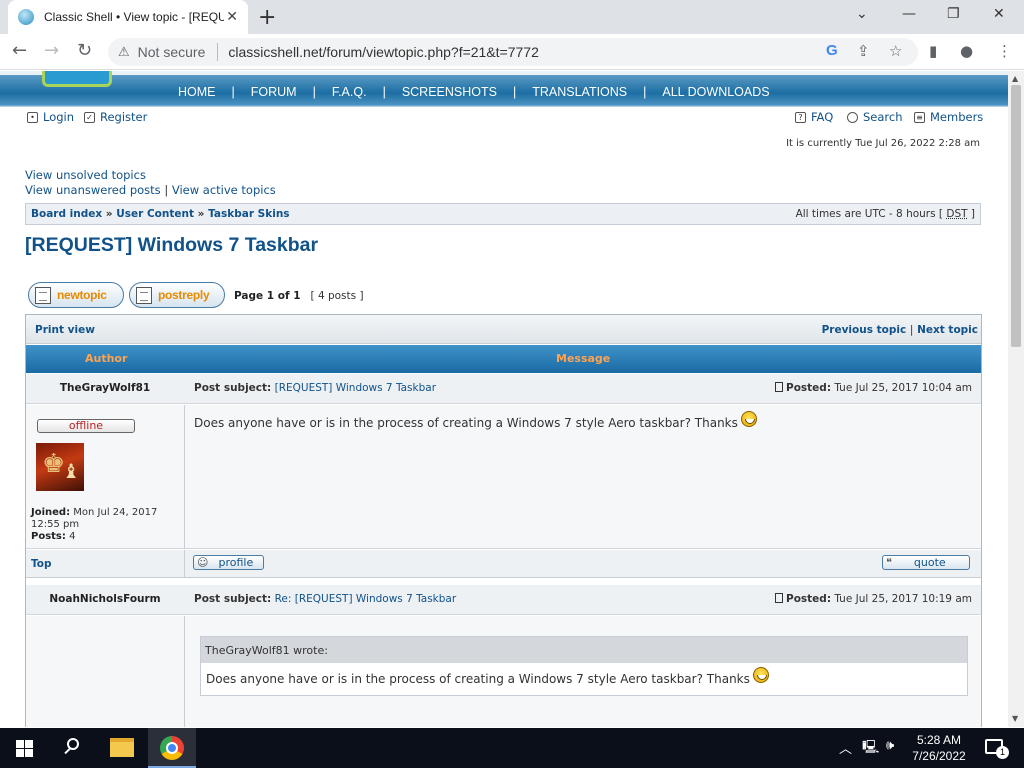  Describe the element at coordinates (41, 564) in the screenshot. I see `back-to-top-link: Top` at that location.